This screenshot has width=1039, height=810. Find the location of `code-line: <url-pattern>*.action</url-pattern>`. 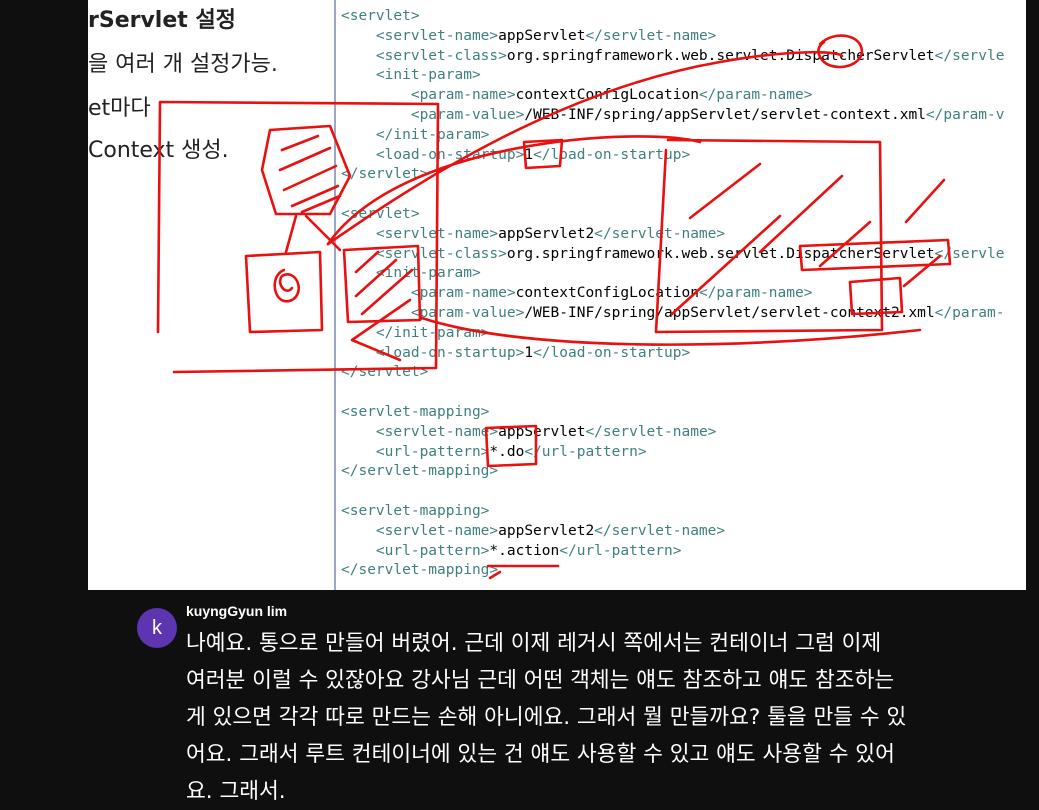

code-line: <url-pattern>*.action</url-pattern> is located at coordinates (673, 552).